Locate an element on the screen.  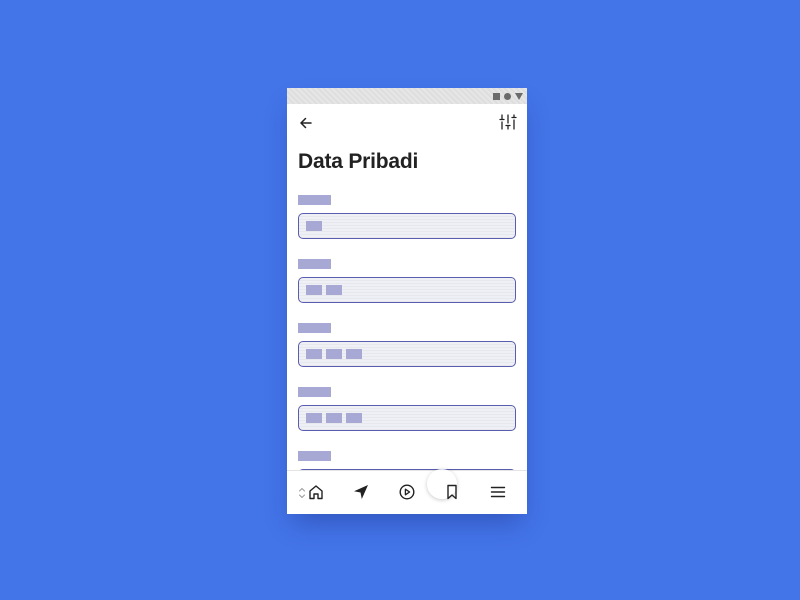
sliders-icon is located at coordinates (508, 122).